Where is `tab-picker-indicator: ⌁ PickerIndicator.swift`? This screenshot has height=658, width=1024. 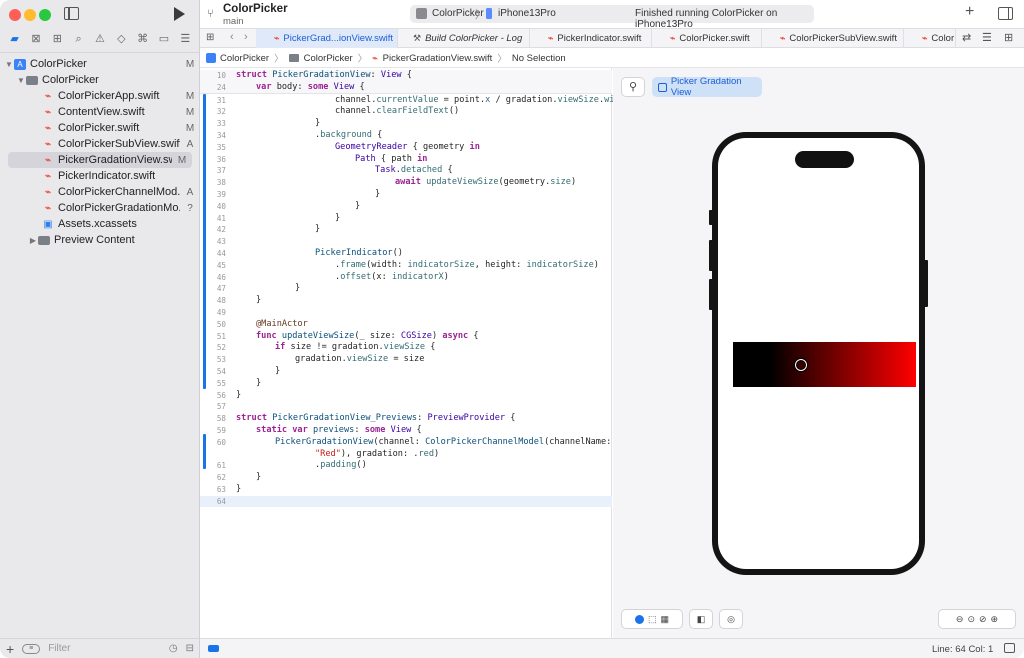 tab-picker-indicator: ⌁ PickerIndicator.swift is located at coordinates (591, 38).